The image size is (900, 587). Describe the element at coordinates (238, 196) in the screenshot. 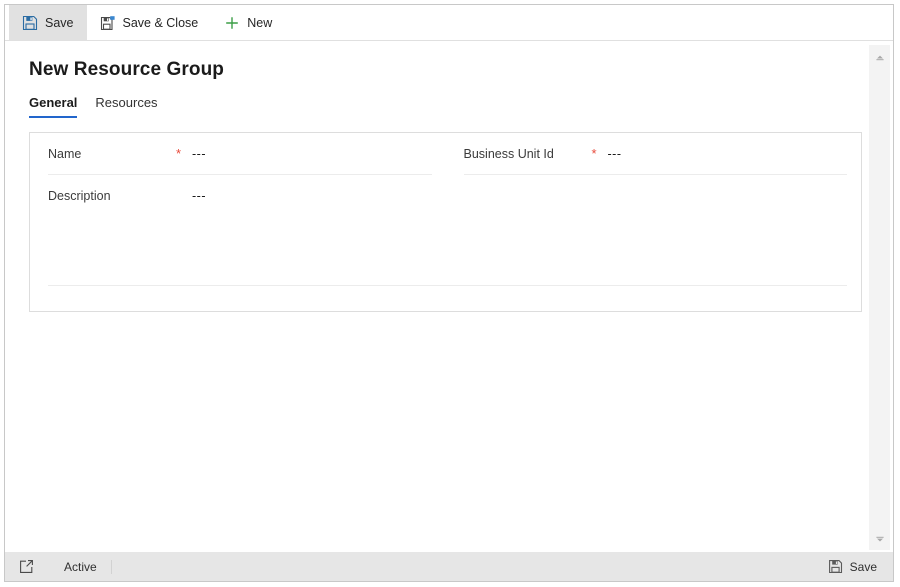

I see `field-row-description: Description ---` at that location.